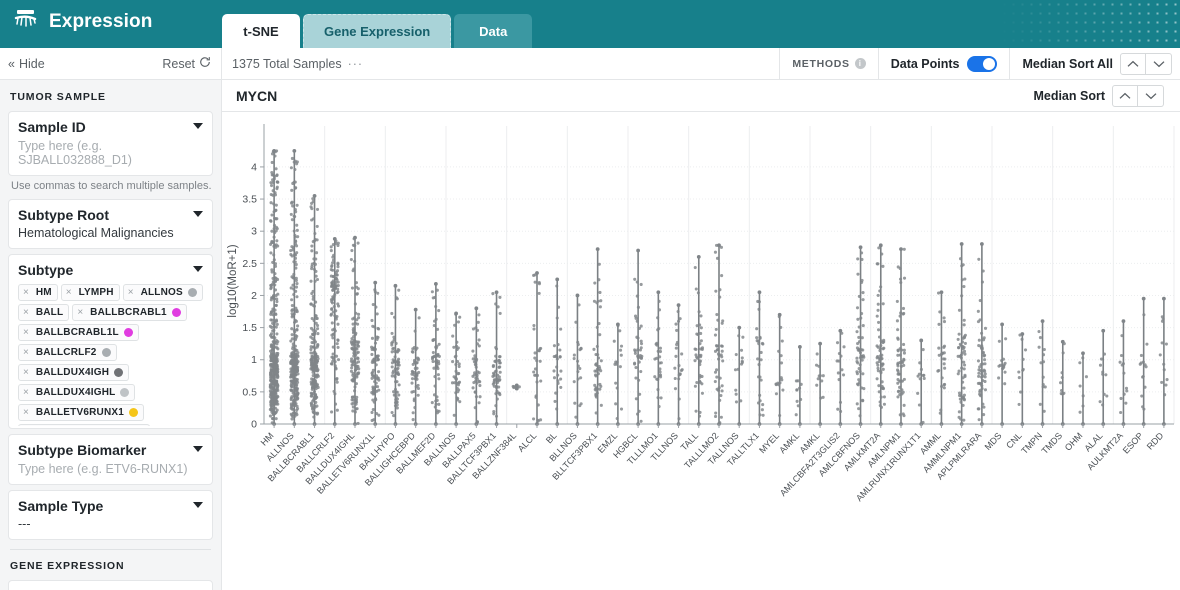  I want to click on subtype-chip-label: ALLNOS, so click(161, 292).